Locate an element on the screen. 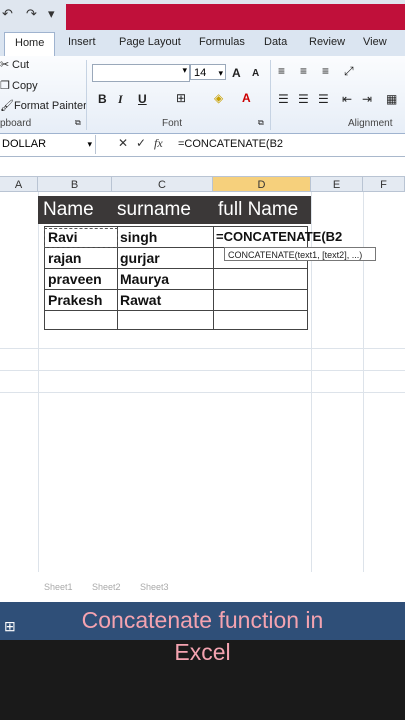  decrease-indent-icon: ⇤ is located at coordinates (347, 99).